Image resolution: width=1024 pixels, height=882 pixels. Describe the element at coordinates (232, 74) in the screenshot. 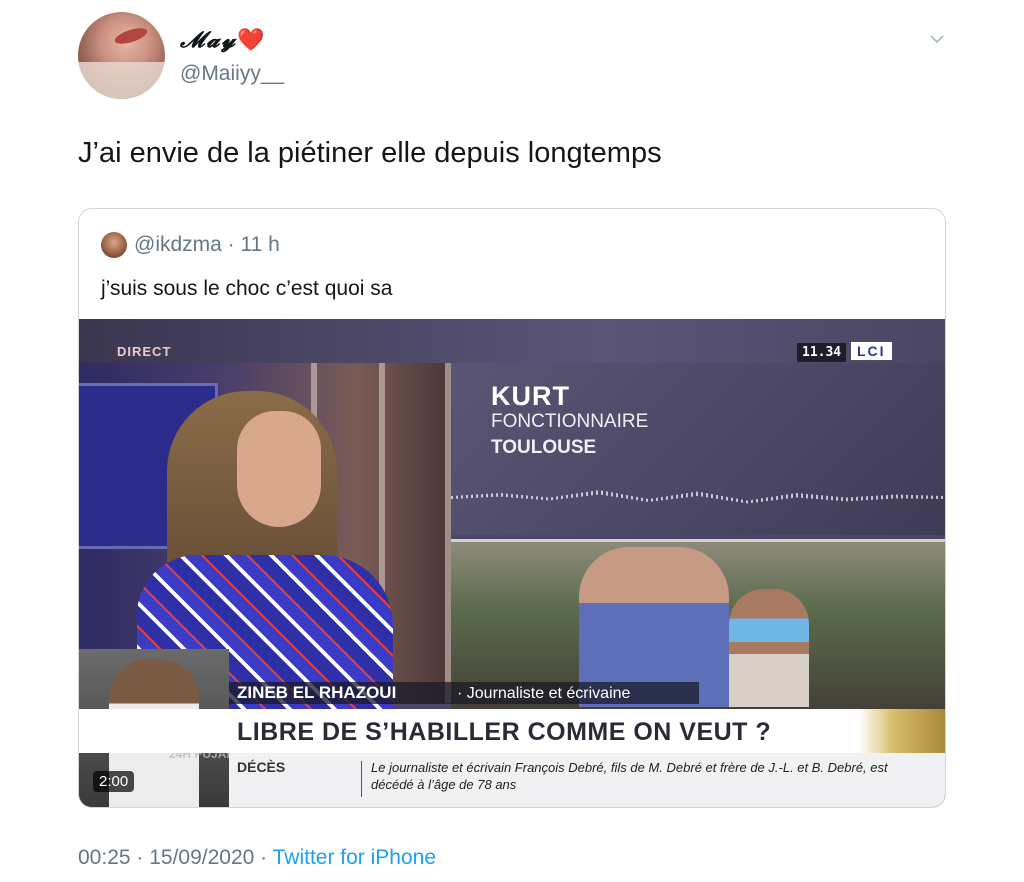

I see `user-handle: @Maiiyy__` at that location.